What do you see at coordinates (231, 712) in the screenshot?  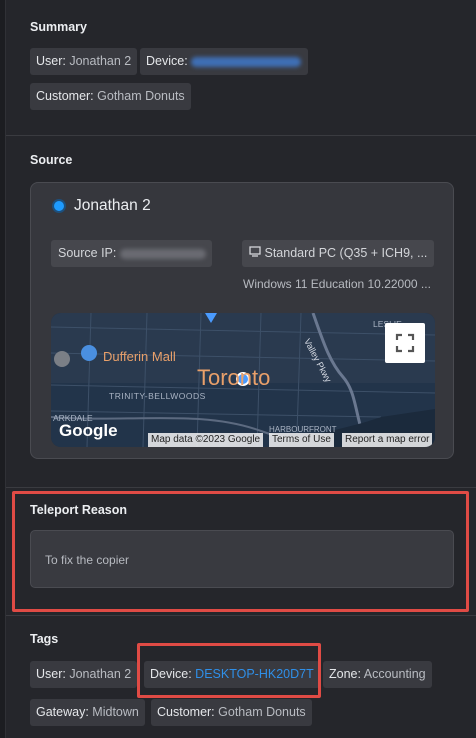 I see `tag-chip-customer: Customer: Gotham Donuts` at bounding box center [231, 712].